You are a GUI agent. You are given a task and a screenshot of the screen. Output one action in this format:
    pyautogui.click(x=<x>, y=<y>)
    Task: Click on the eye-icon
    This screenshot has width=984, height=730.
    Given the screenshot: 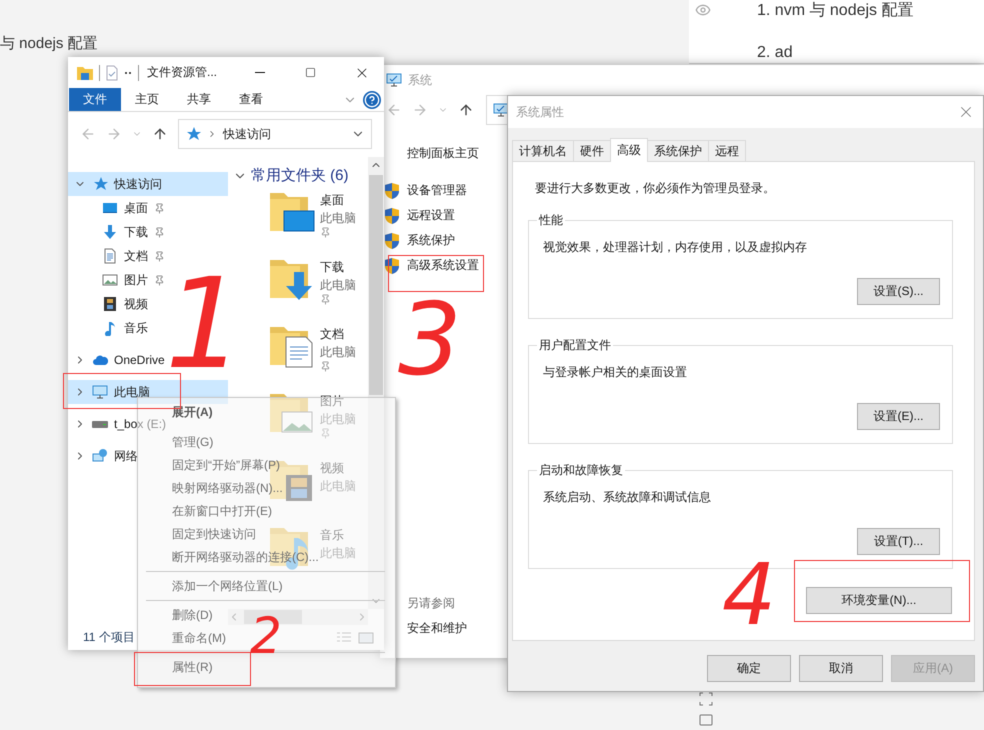 What is the action you would take?
    pyautogui.click(x=703, y=10)
    